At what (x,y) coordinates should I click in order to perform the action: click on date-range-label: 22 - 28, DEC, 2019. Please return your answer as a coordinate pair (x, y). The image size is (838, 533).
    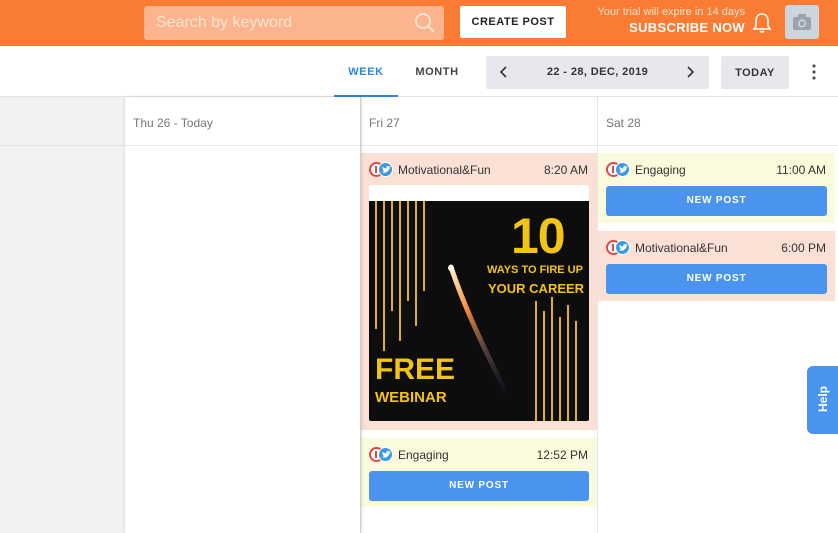
    Looking at the image, I should click on (597, 72).